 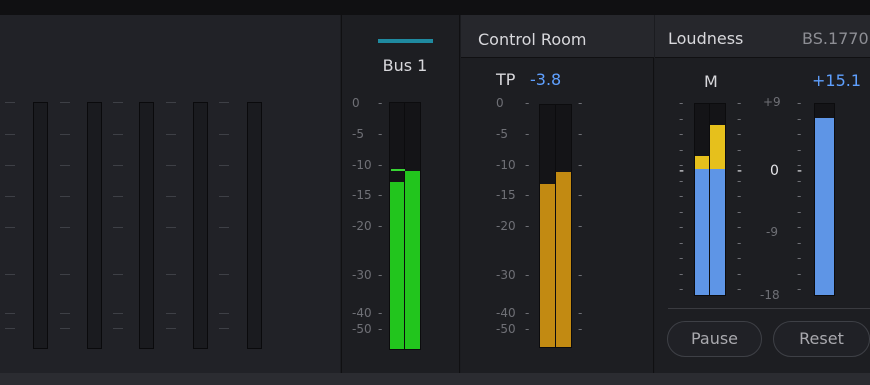 What do you see at coordinates (821, 339) in the screenshot?
I see `reset-button: Reset` at bounding box center [821, 339].